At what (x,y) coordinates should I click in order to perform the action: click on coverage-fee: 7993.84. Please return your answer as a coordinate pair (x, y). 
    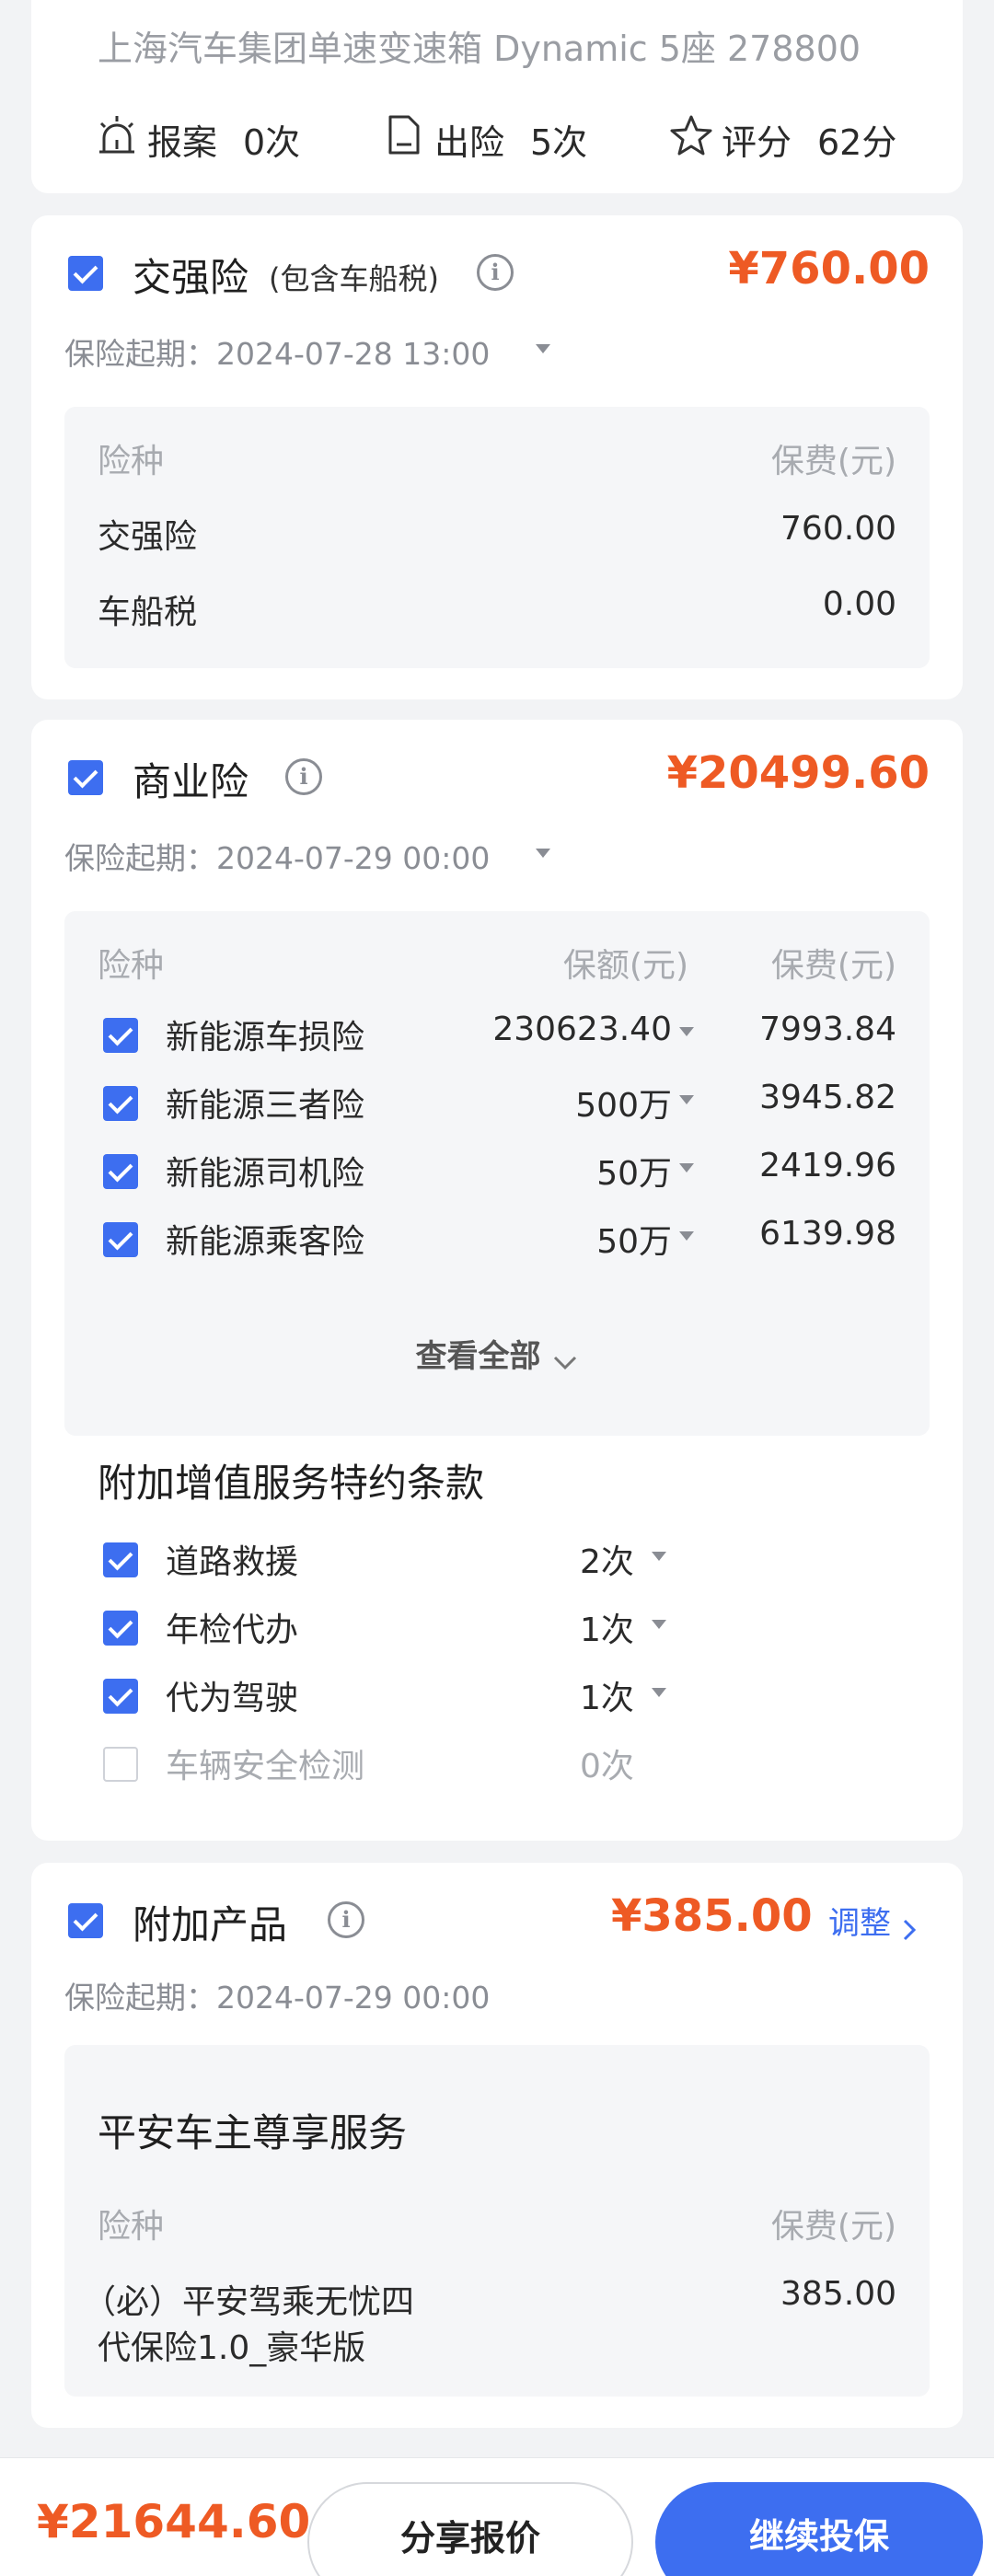
    Looking at the image, I should click on (827, 1029).